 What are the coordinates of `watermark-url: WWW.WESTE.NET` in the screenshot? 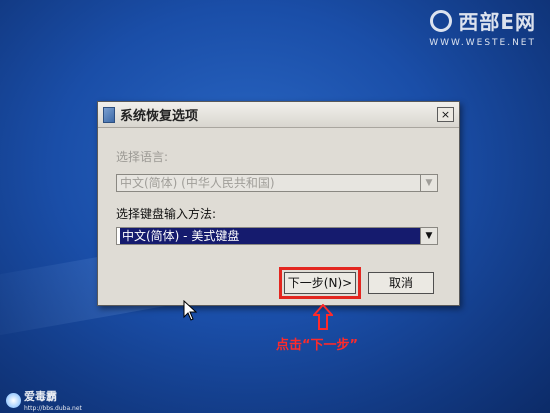 It's located at (482, 42).